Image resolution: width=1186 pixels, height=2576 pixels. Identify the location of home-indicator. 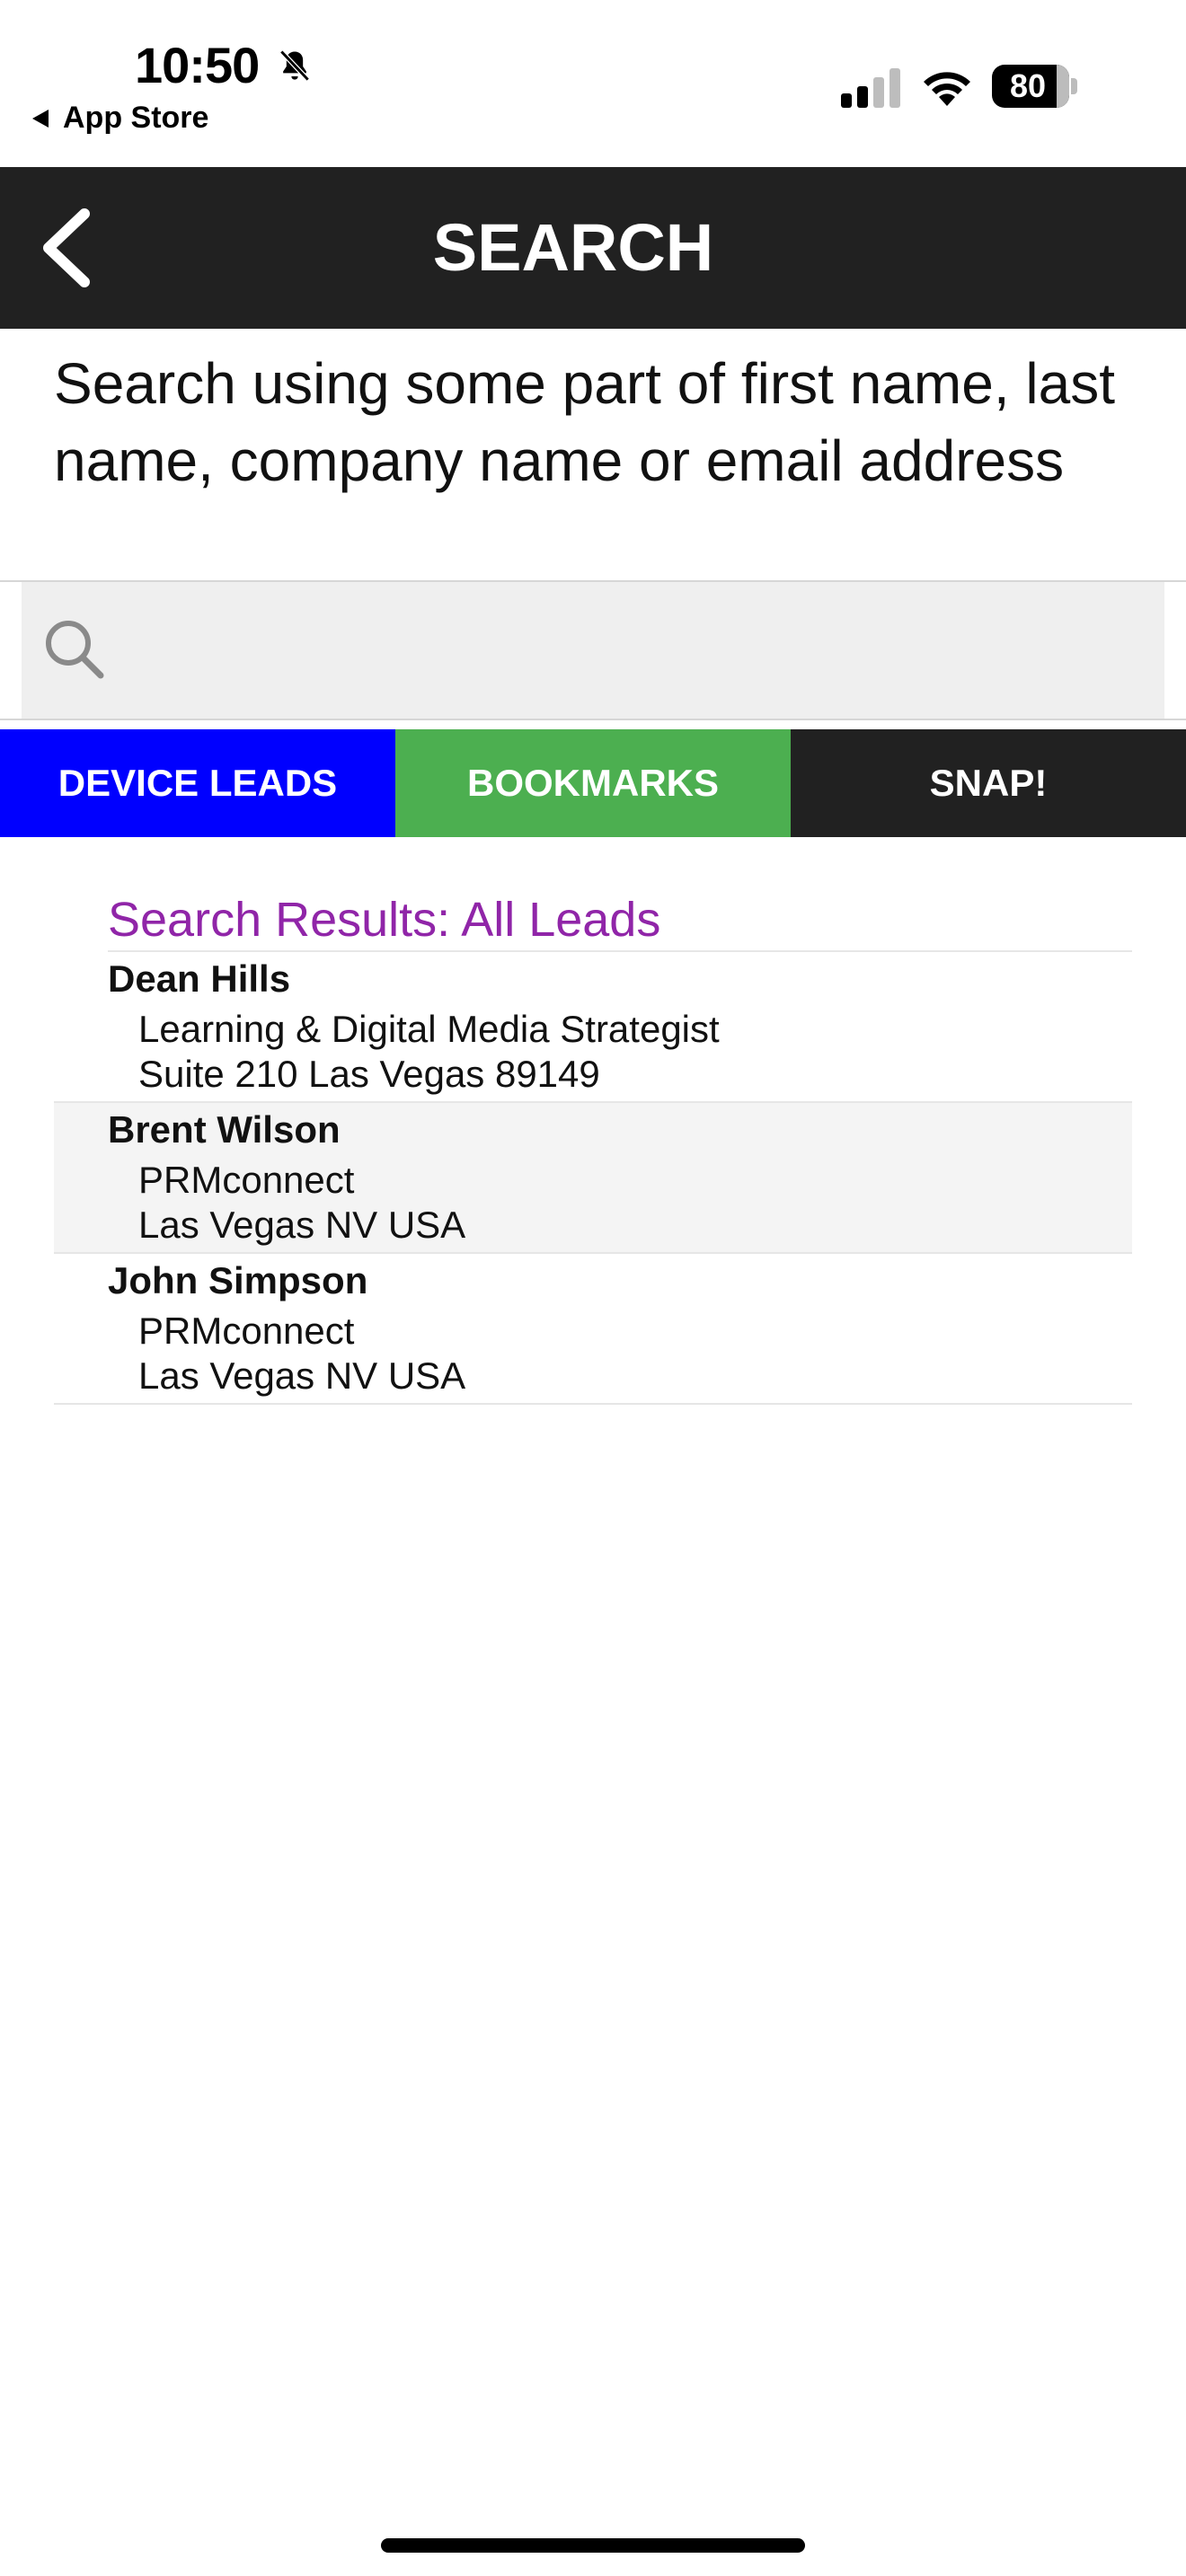
(593, 2545).